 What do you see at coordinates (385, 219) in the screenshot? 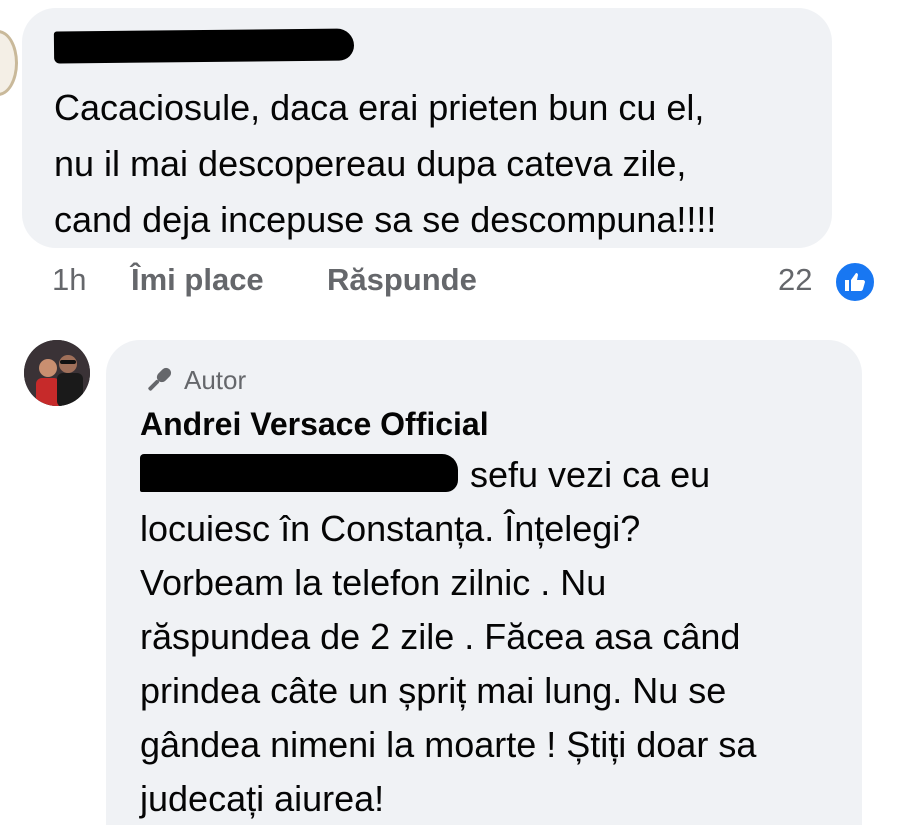
I see `comment-line: cand deja incepuse sa se descompuna!!!!` at bounding box center [385, 219].